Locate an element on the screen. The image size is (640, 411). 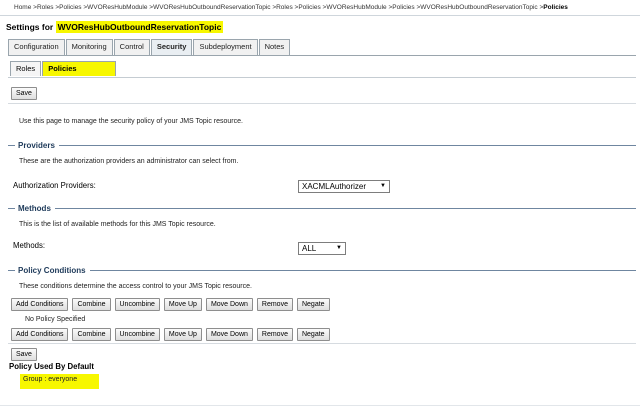
authorization-providers-select: XACMLAuthorizer ▼ is located at coordinates (344, 186).